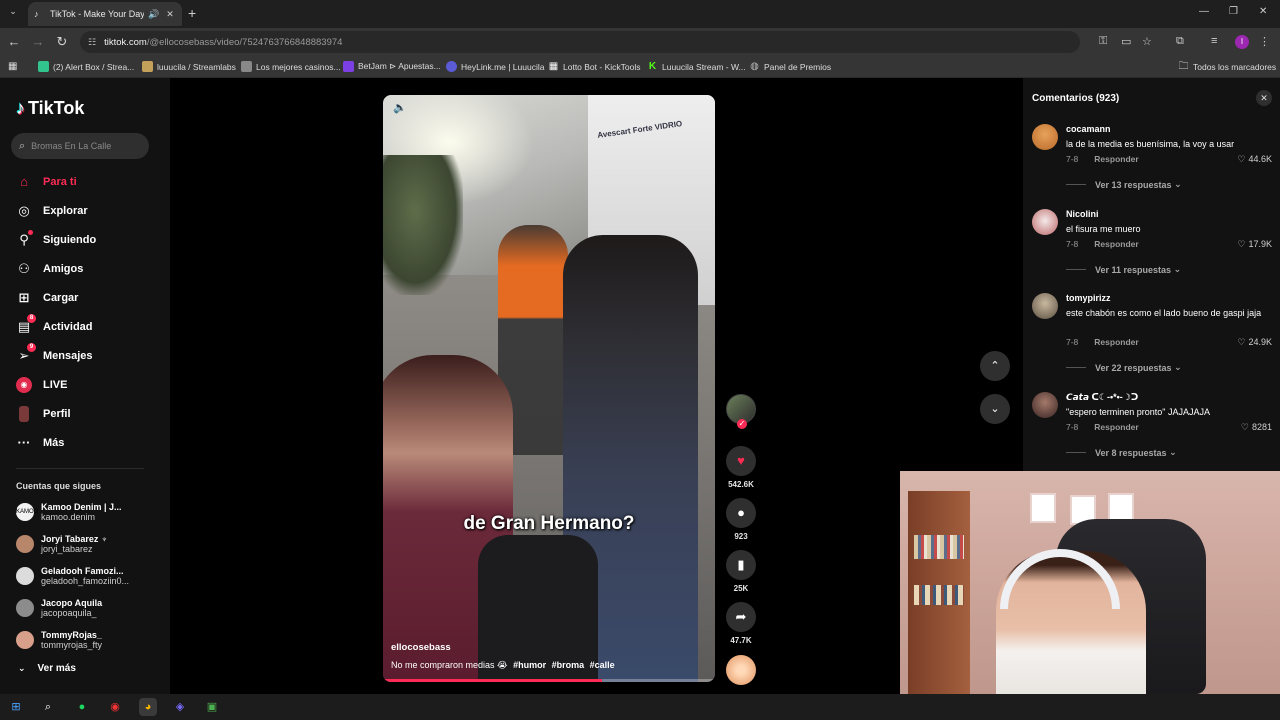 The width and height of the screenshot is (1280, 720). I want to click on profile-avatar-icon: I, so click(1242, 42).